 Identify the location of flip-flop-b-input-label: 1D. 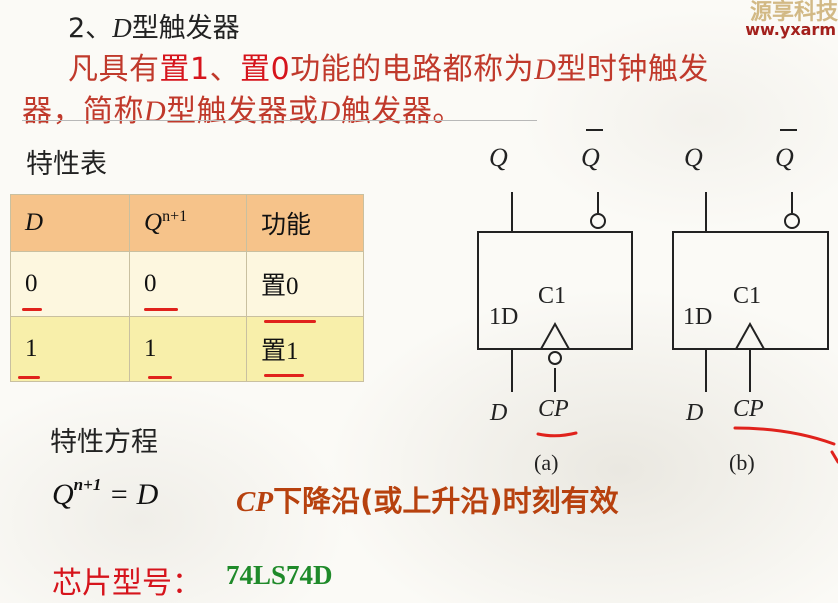
(697, 317).